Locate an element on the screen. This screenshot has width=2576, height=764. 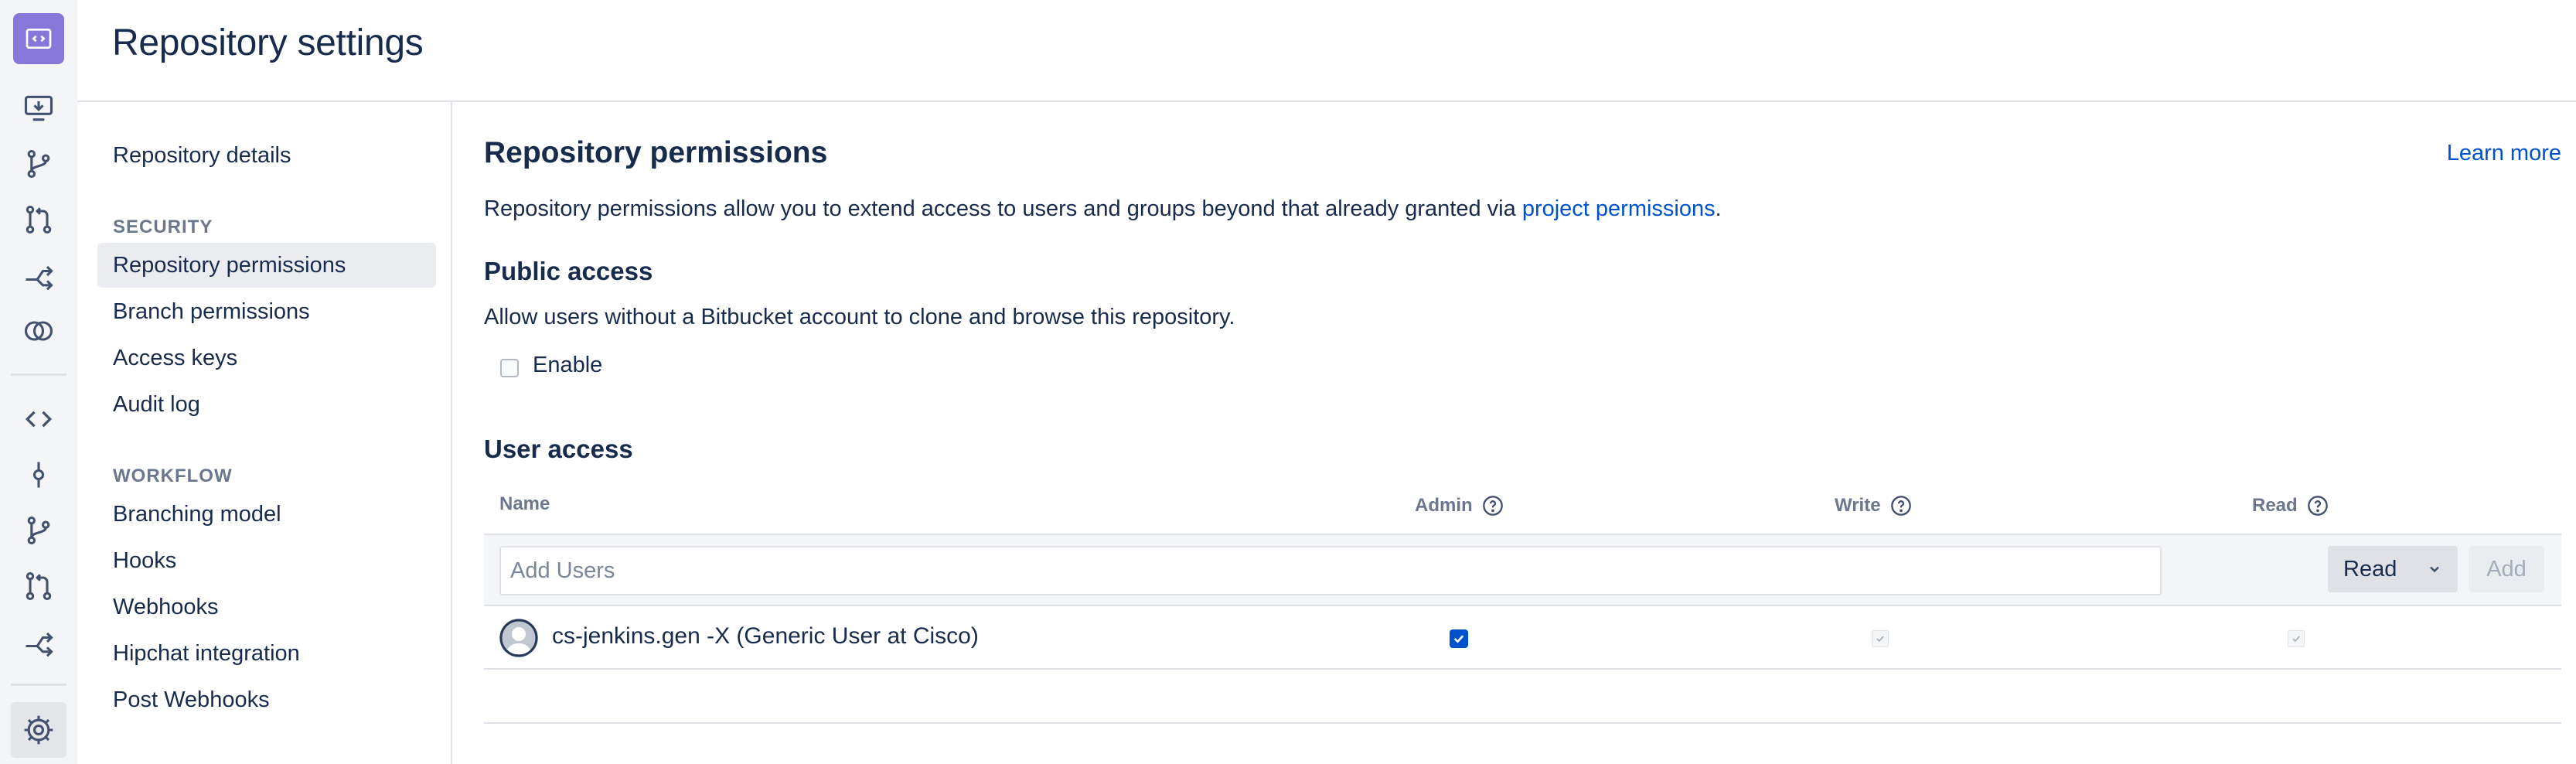
user-avatar-icon is located at coordinates (518, 638).